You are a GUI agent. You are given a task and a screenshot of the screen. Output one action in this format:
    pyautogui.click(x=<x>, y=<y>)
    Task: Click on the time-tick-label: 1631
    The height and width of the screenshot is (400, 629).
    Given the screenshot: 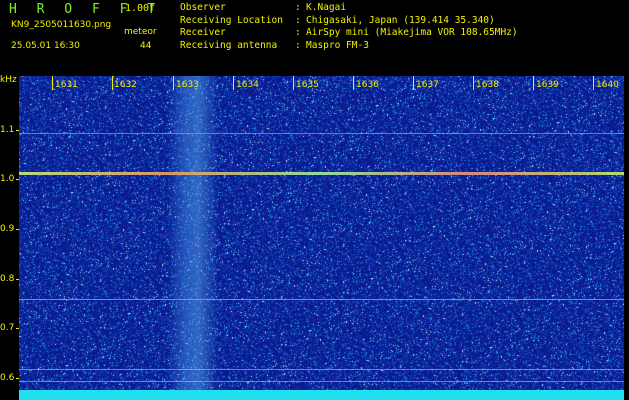 What is the action you would take?
    pyautogui.click(x=66, y=85)
    